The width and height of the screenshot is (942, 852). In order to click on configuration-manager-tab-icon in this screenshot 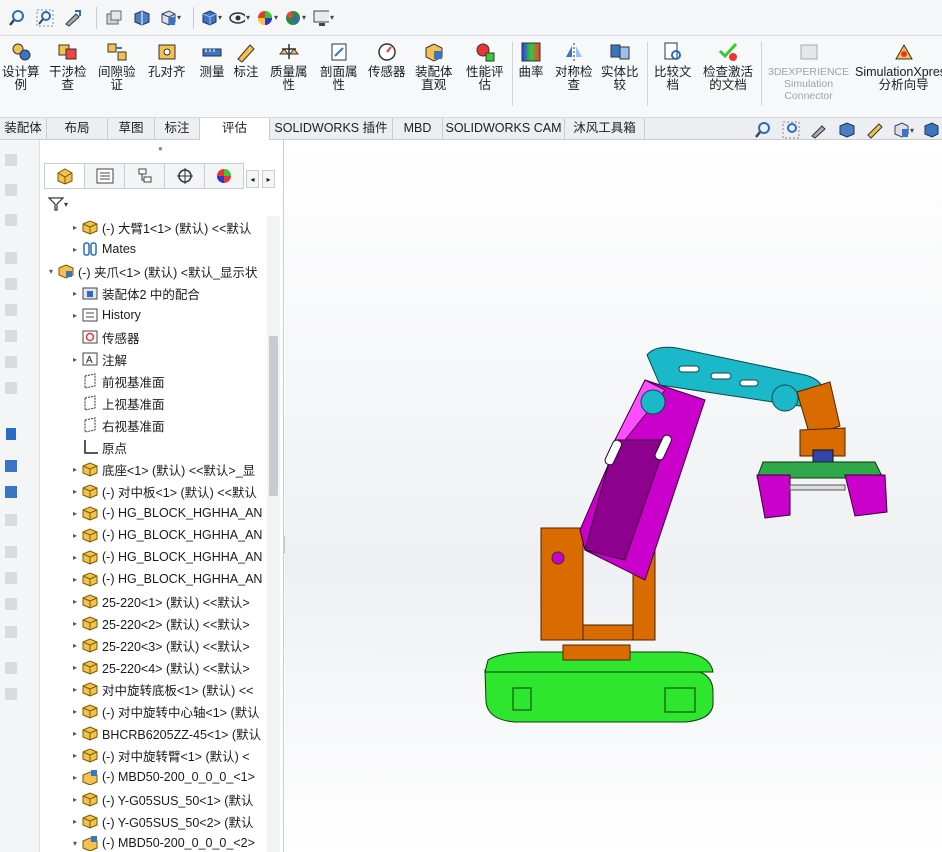, I will do `click(144, 176)`.